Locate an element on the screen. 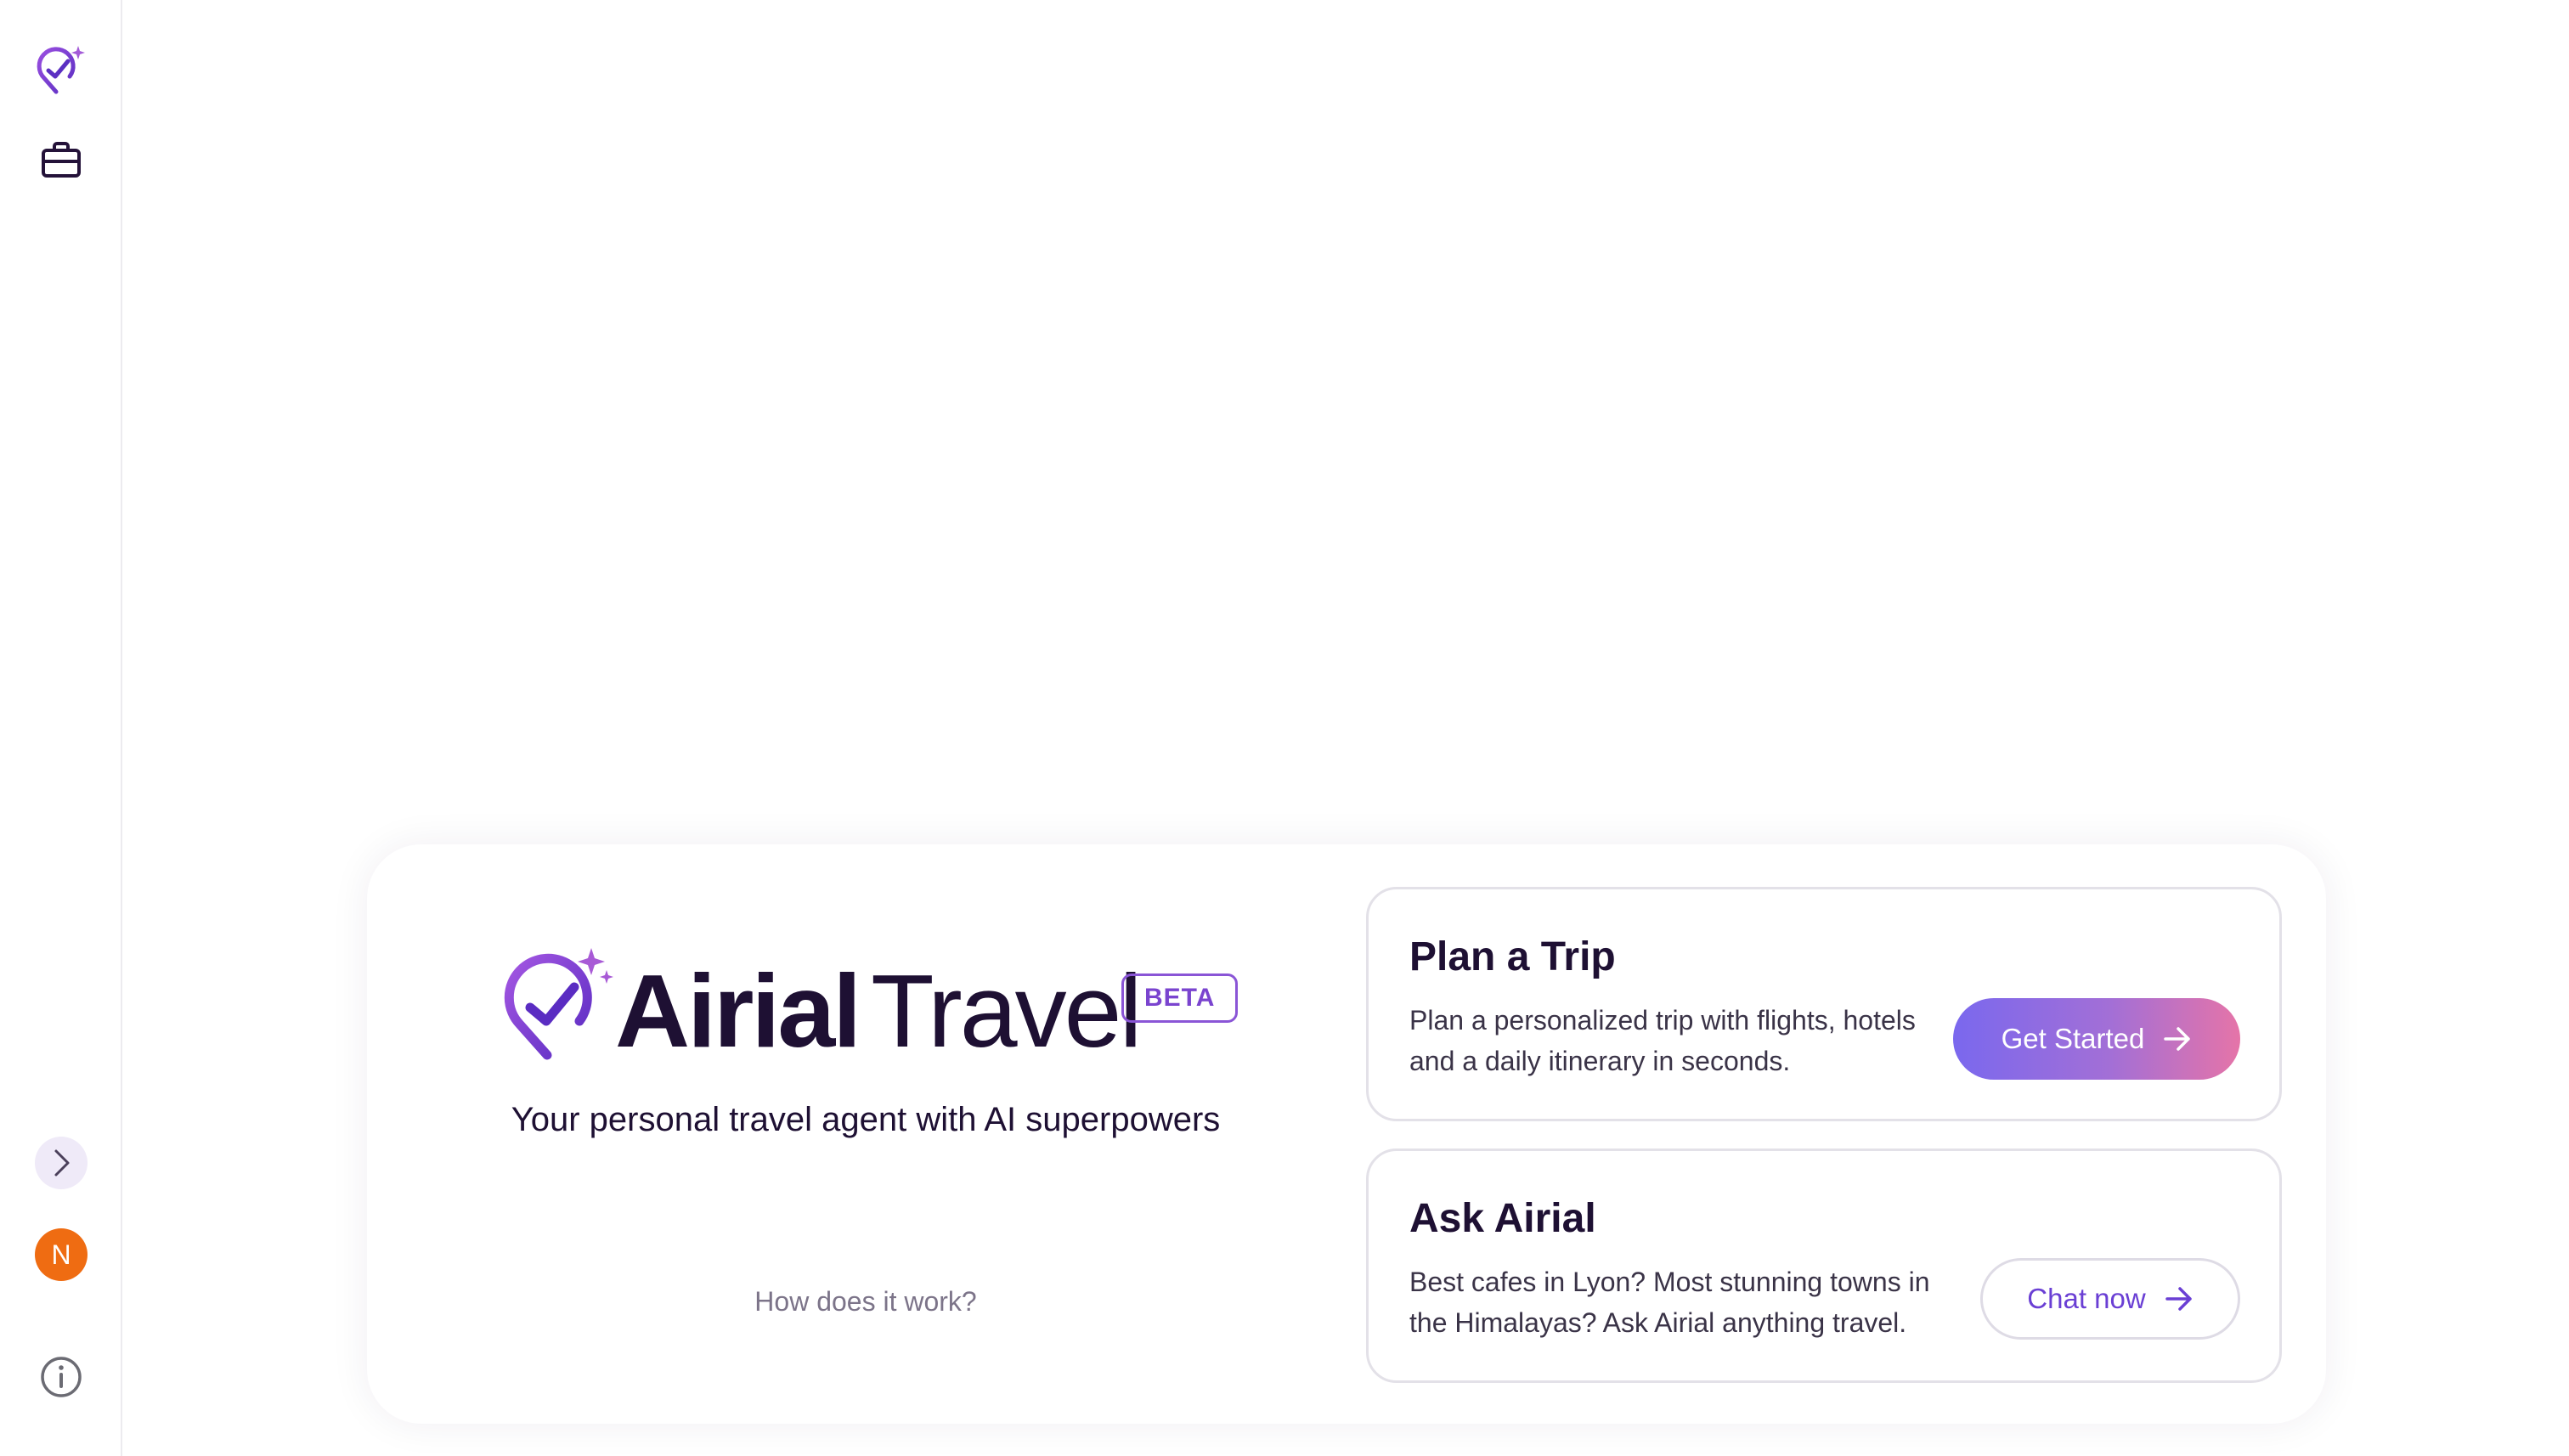 This screenshot has width=2569, height=1456. chat-now-label: Chat now is located at coordinates (2087, 1299).